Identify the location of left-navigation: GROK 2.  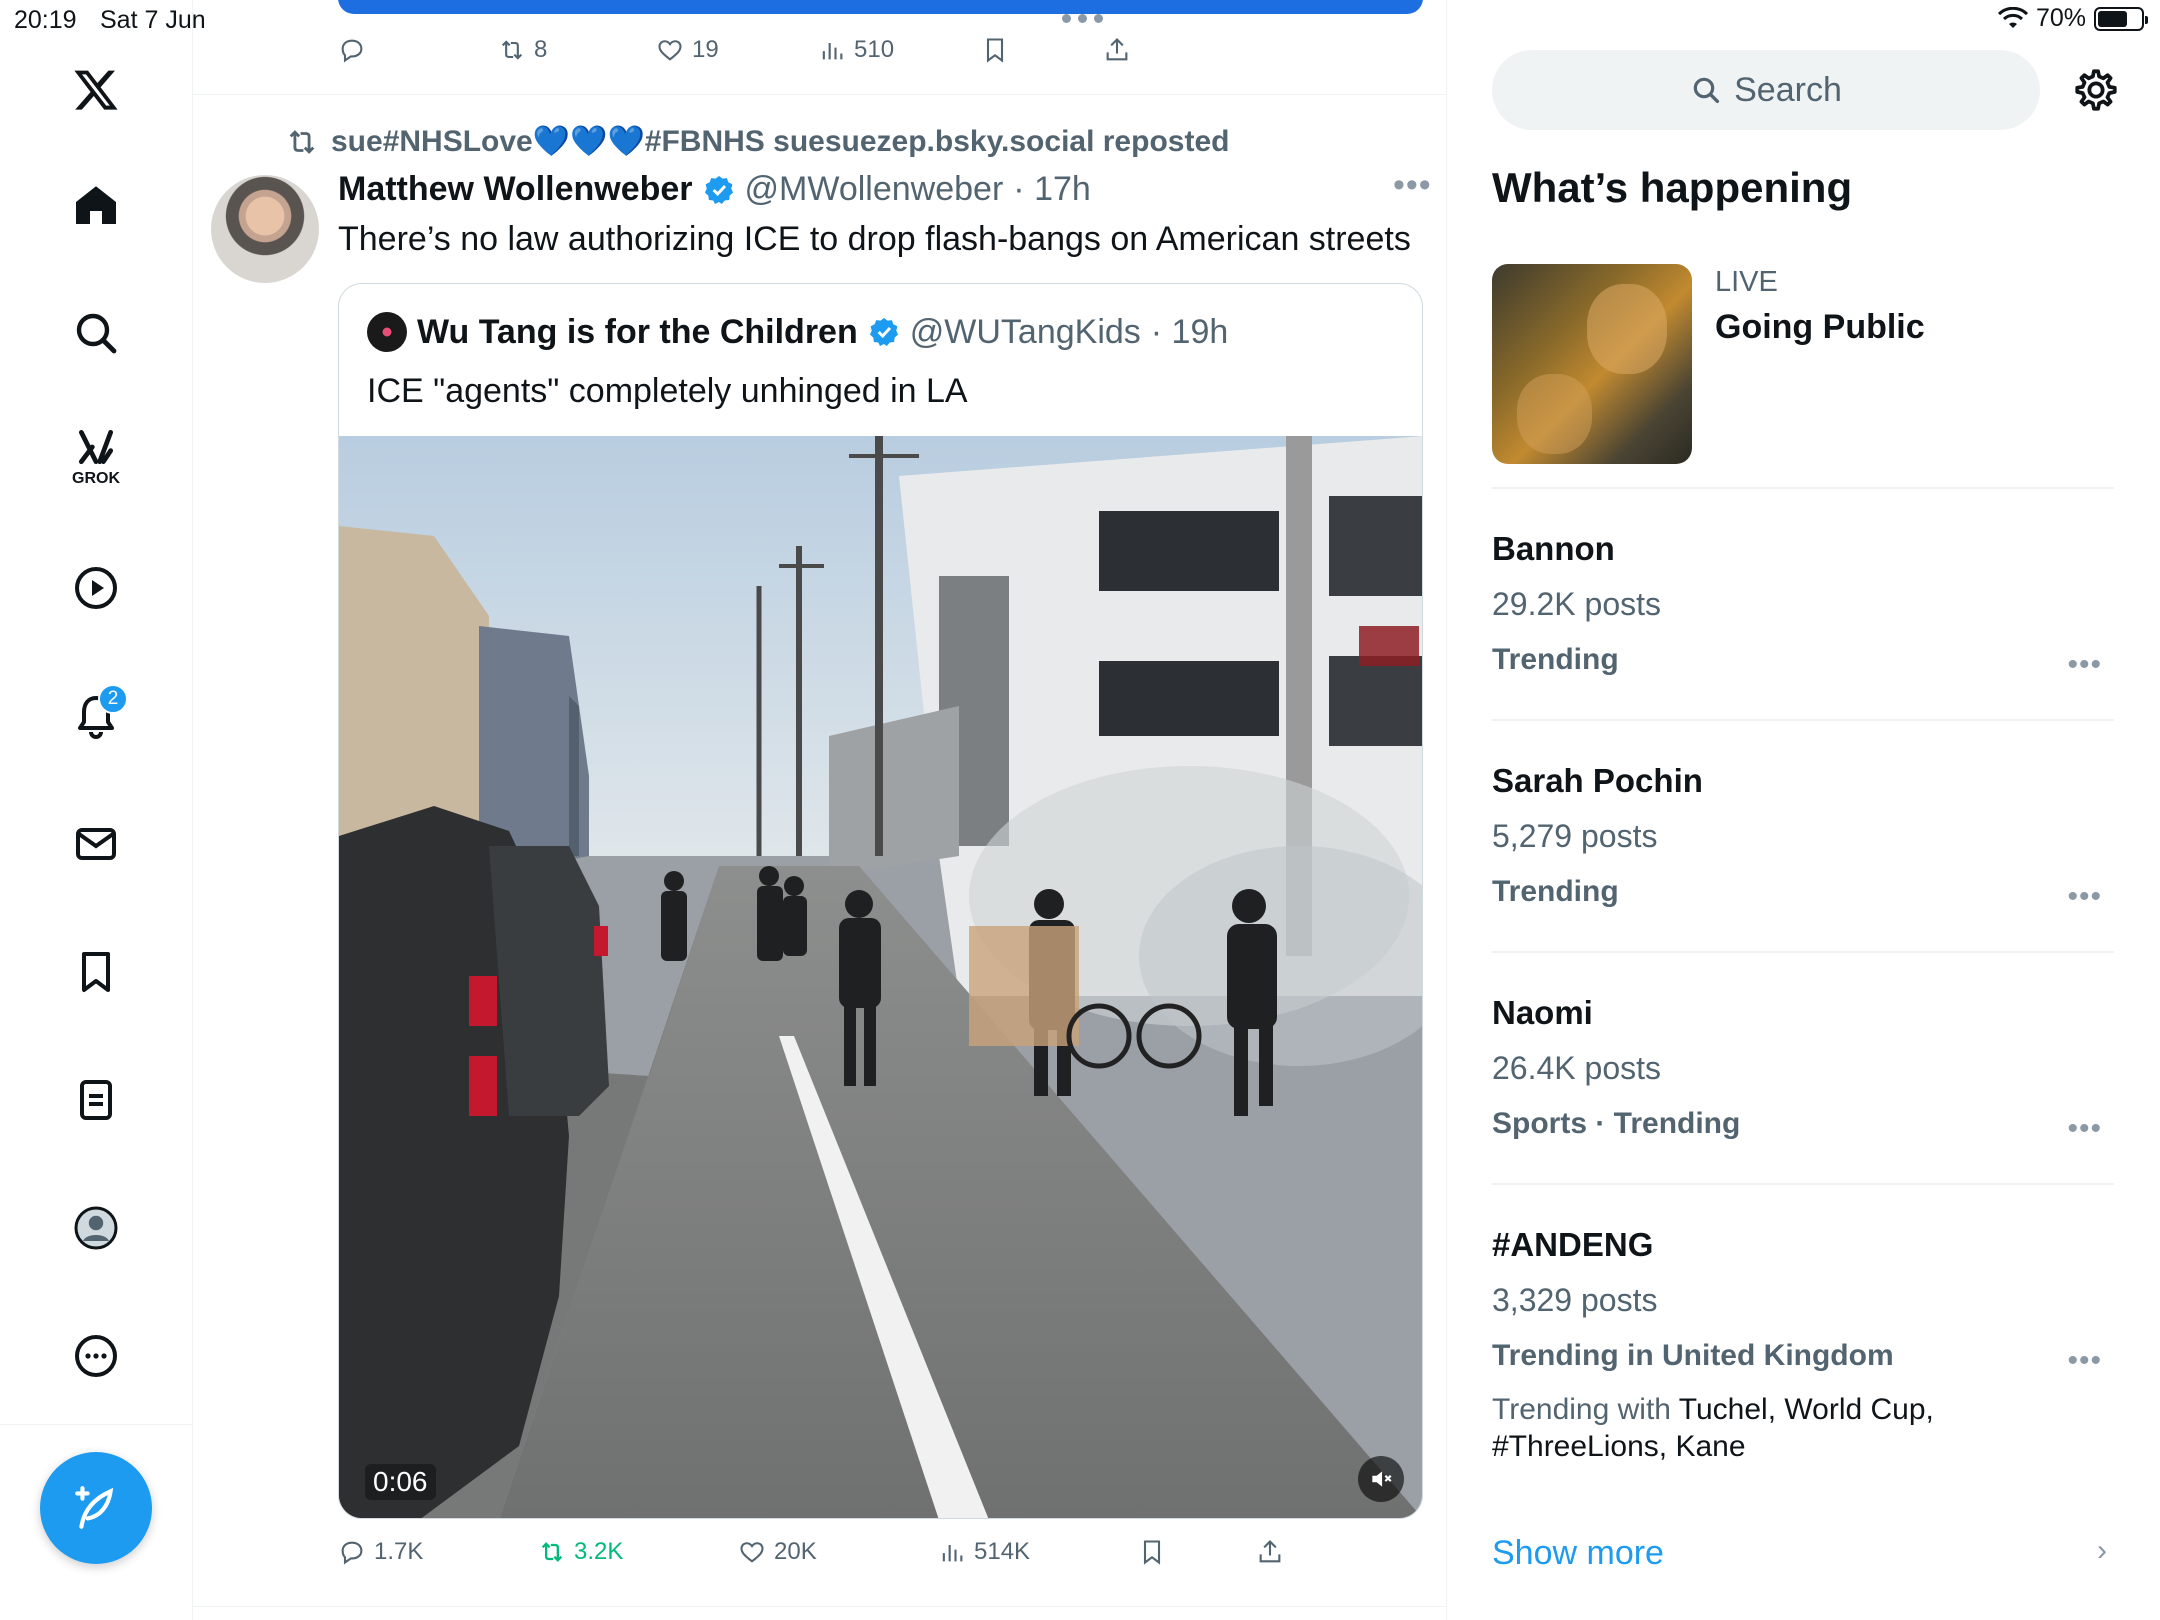
(96, 810).